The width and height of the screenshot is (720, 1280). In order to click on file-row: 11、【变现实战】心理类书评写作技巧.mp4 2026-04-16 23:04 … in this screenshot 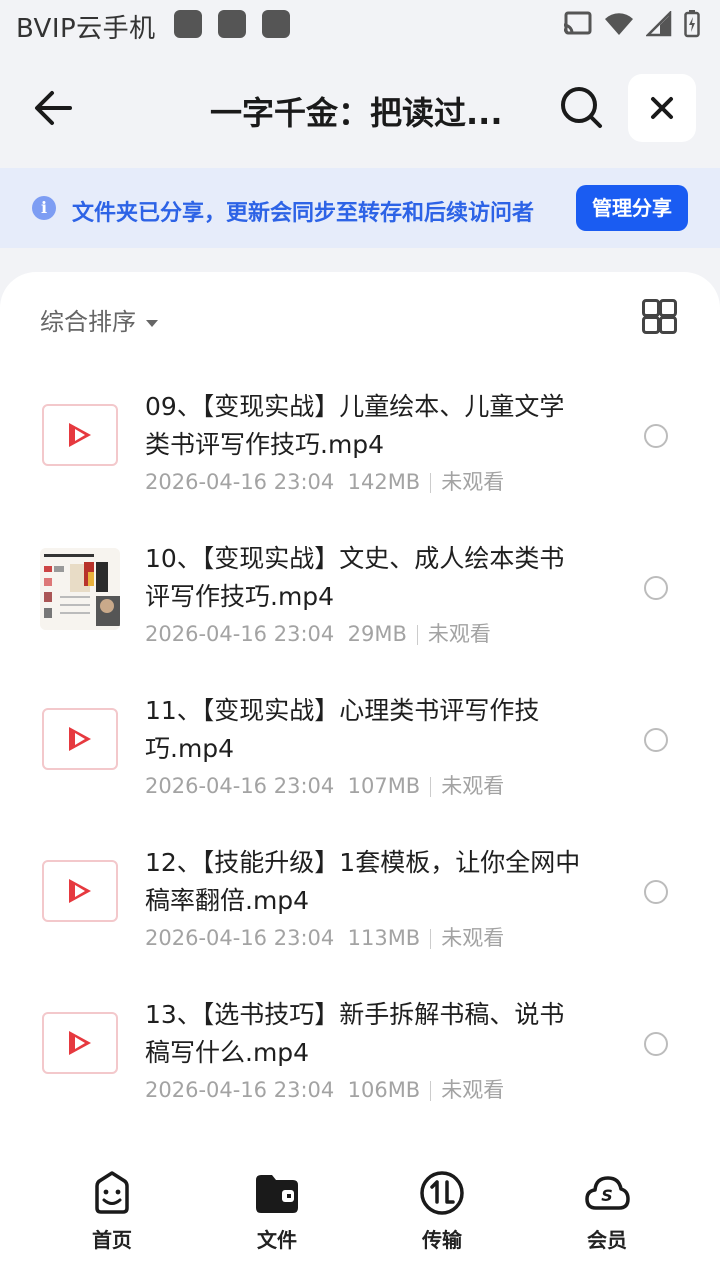, I will do `click(360, 742)`.